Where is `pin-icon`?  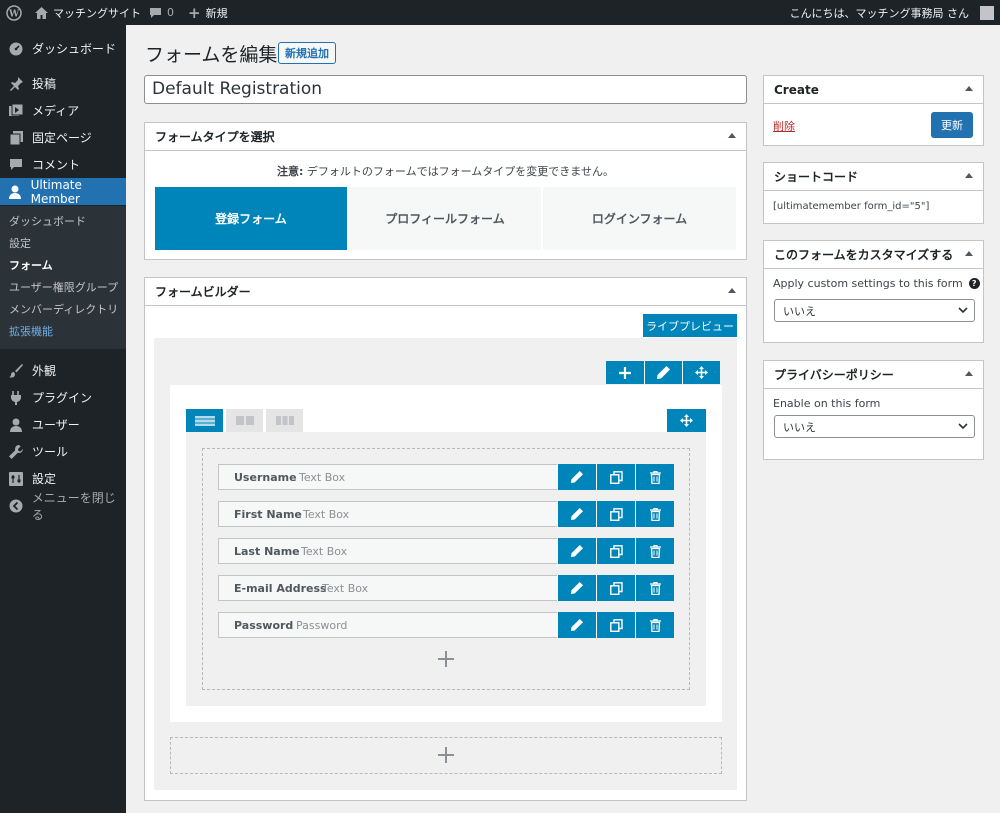 pin-icon is located at coordinates (16, 84).